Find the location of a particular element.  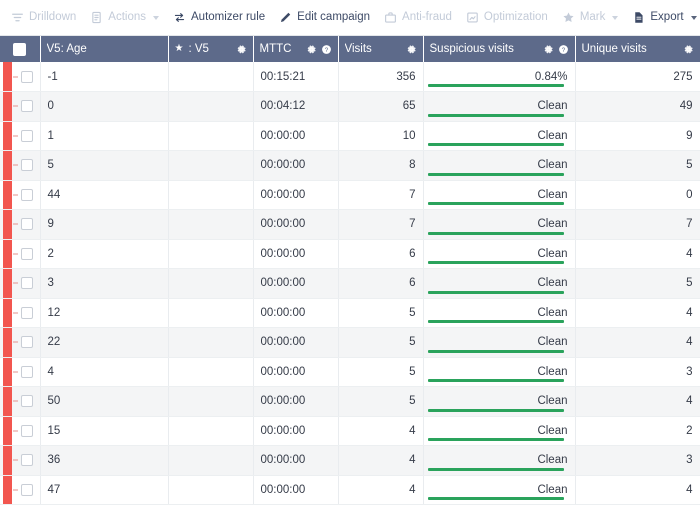

table-row: 50 00:00:00 5 Clean 4 is located at coordinates (350, 401).